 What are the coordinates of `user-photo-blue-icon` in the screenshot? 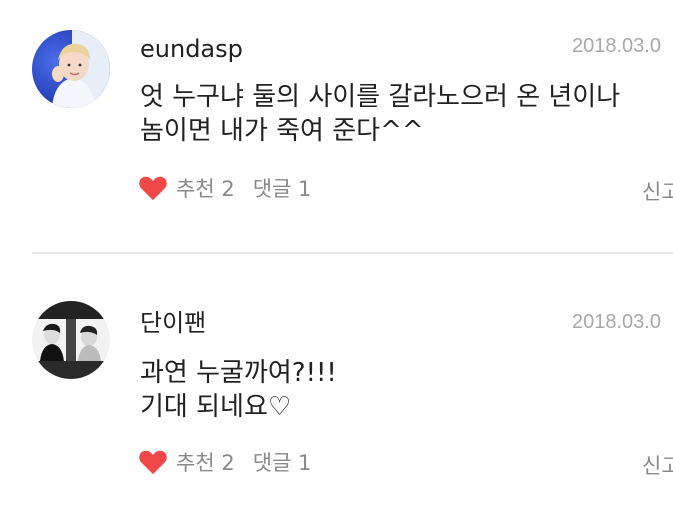 It's located at (71, 69).